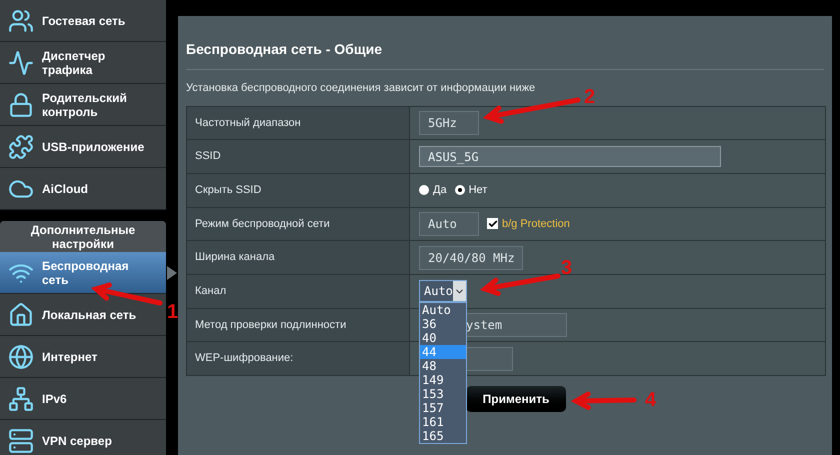 The width and height of the screenshot is (840, 455). What do you see at coordinates (298, 156) in the screenshot?
I see `row-label: SSID` at bounding box center [298, 156].